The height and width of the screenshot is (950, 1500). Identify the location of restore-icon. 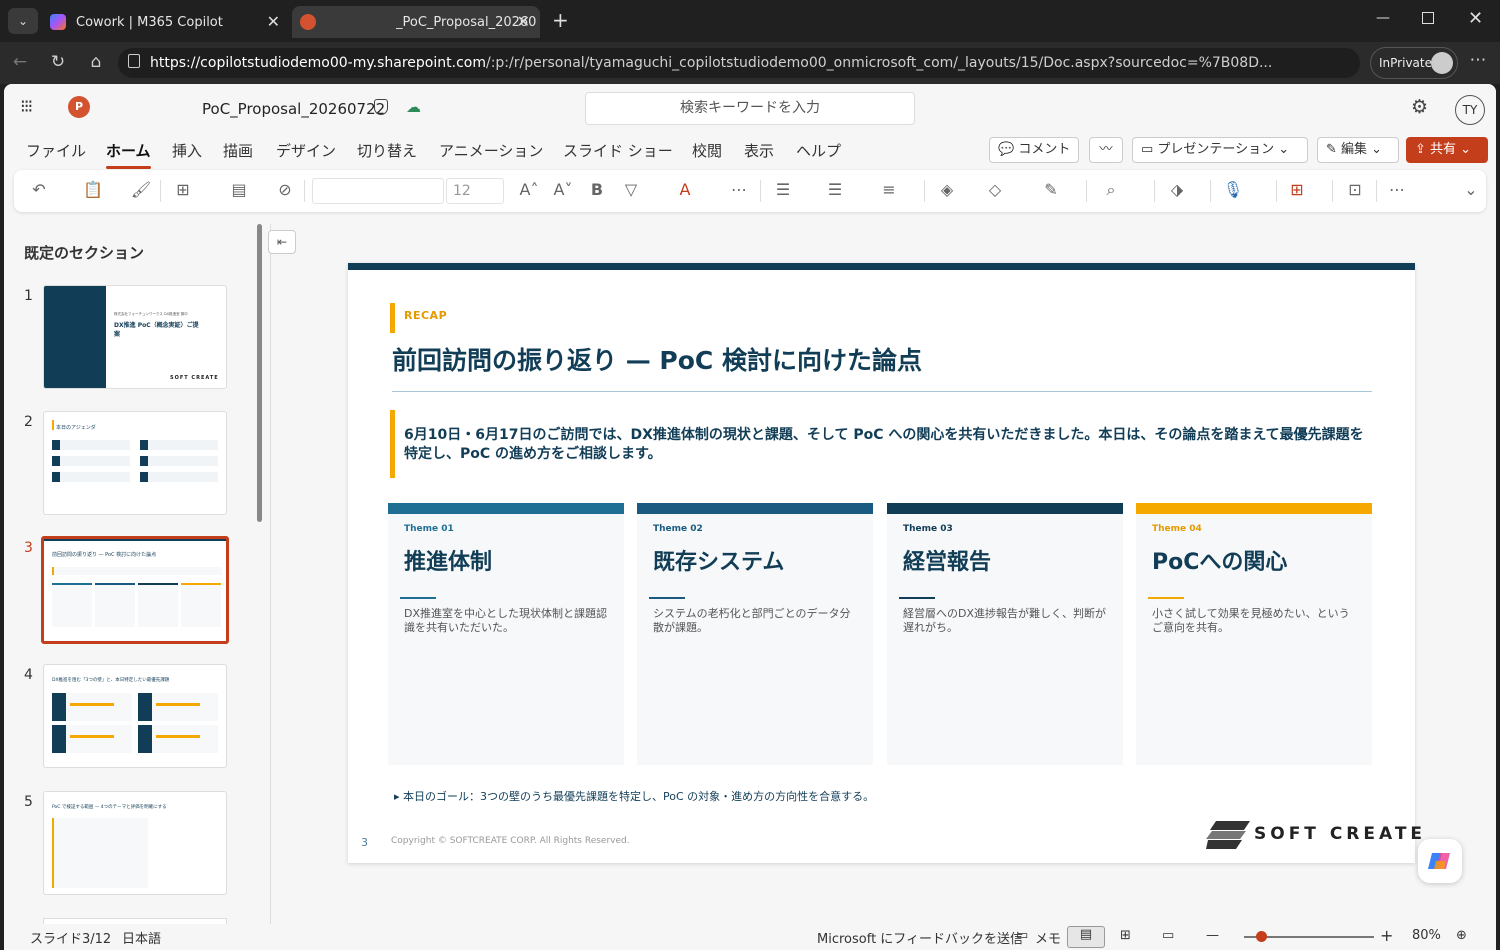
(1428, 18).